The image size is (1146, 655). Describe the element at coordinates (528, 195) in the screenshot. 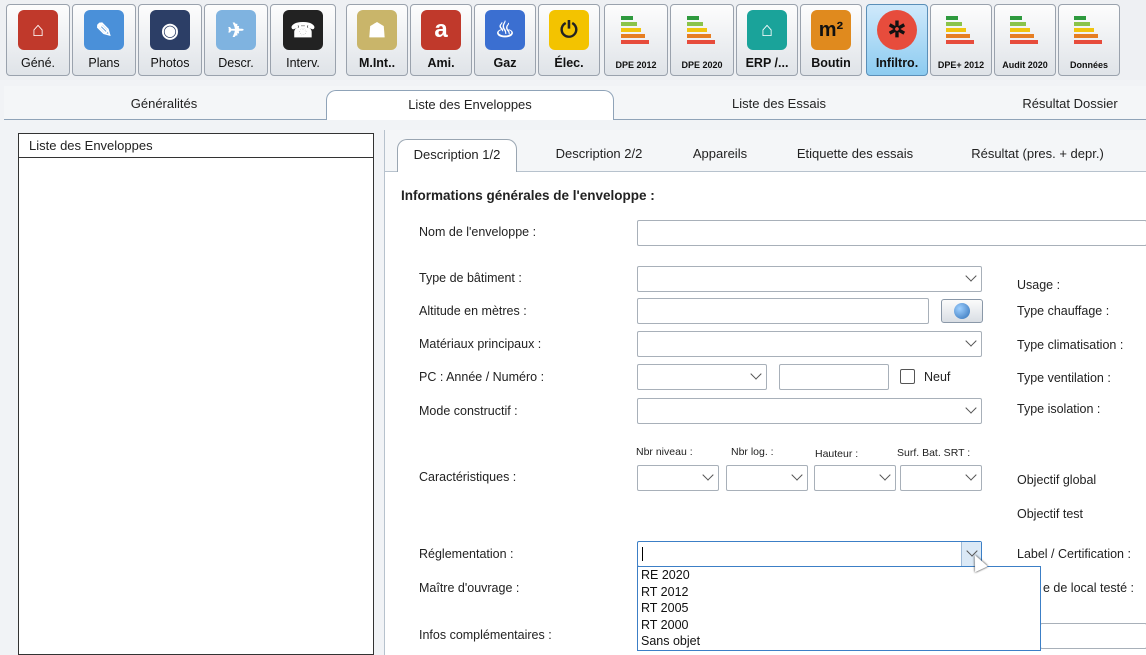

I see `section-title: Informations générales de l'enveloppe :` at that location.